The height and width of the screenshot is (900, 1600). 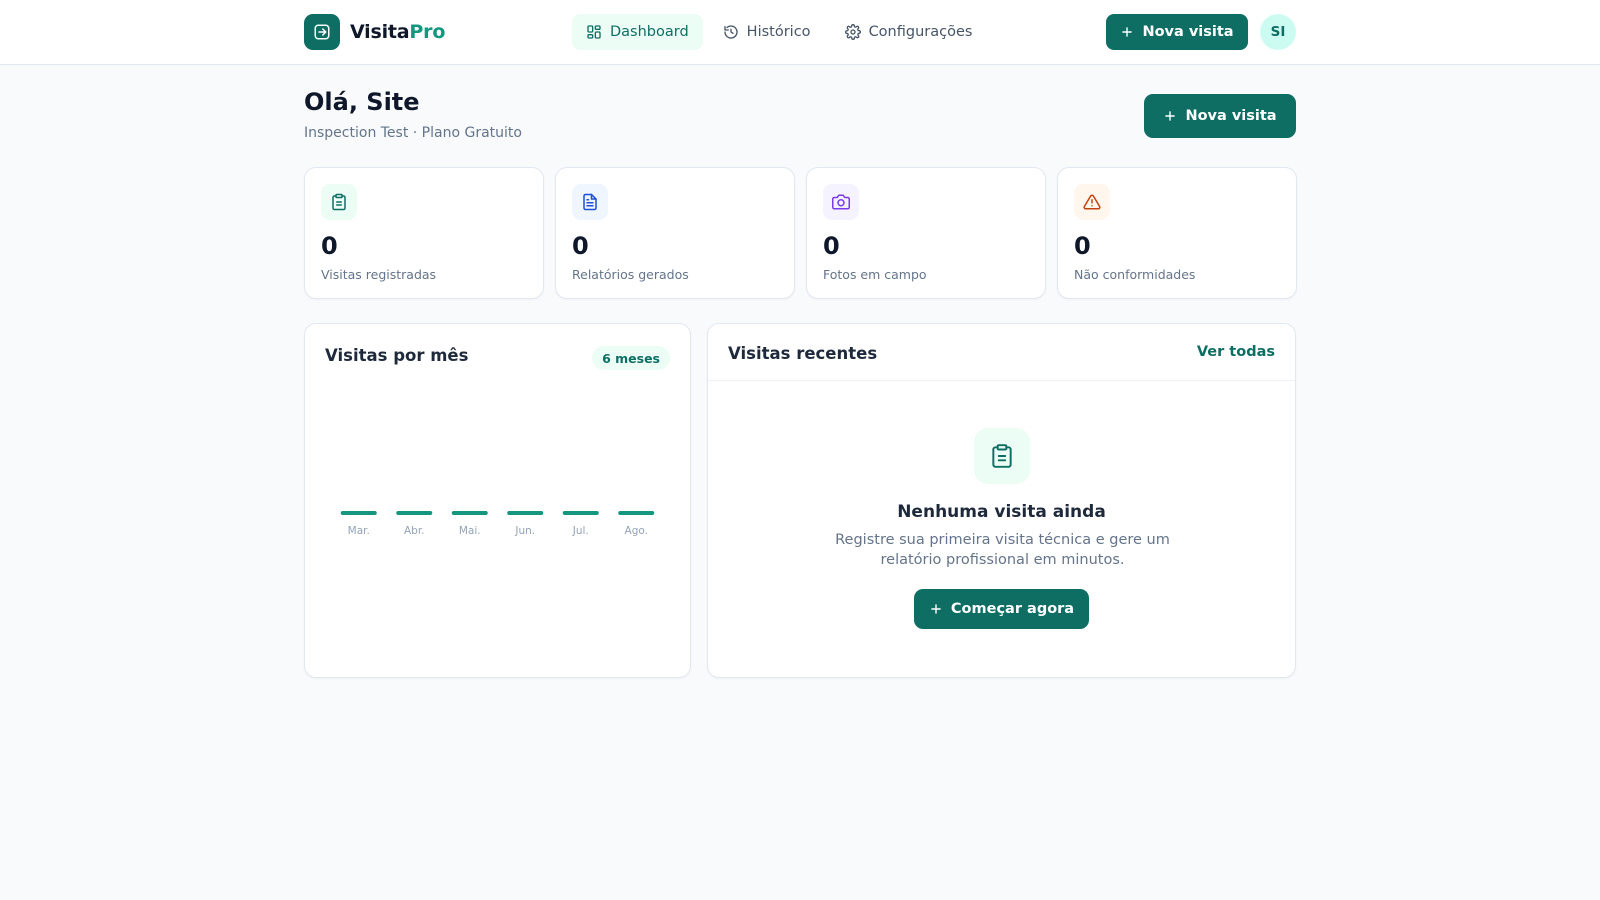 What do you see at coordinates (1001, 352) in the screenshot?
I see `recent-visits-header: Visitas recentes Ver todas` at bounding box center [1001, 352].